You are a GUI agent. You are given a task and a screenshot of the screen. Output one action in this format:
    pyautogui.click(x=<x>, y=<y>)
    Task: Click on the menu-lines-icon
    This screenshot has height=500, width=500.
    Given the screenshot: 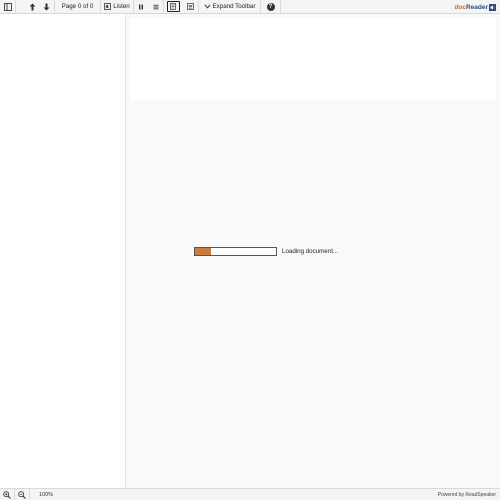 What is the action you would take?
    pyautogui.click(x=155, y=6)
    